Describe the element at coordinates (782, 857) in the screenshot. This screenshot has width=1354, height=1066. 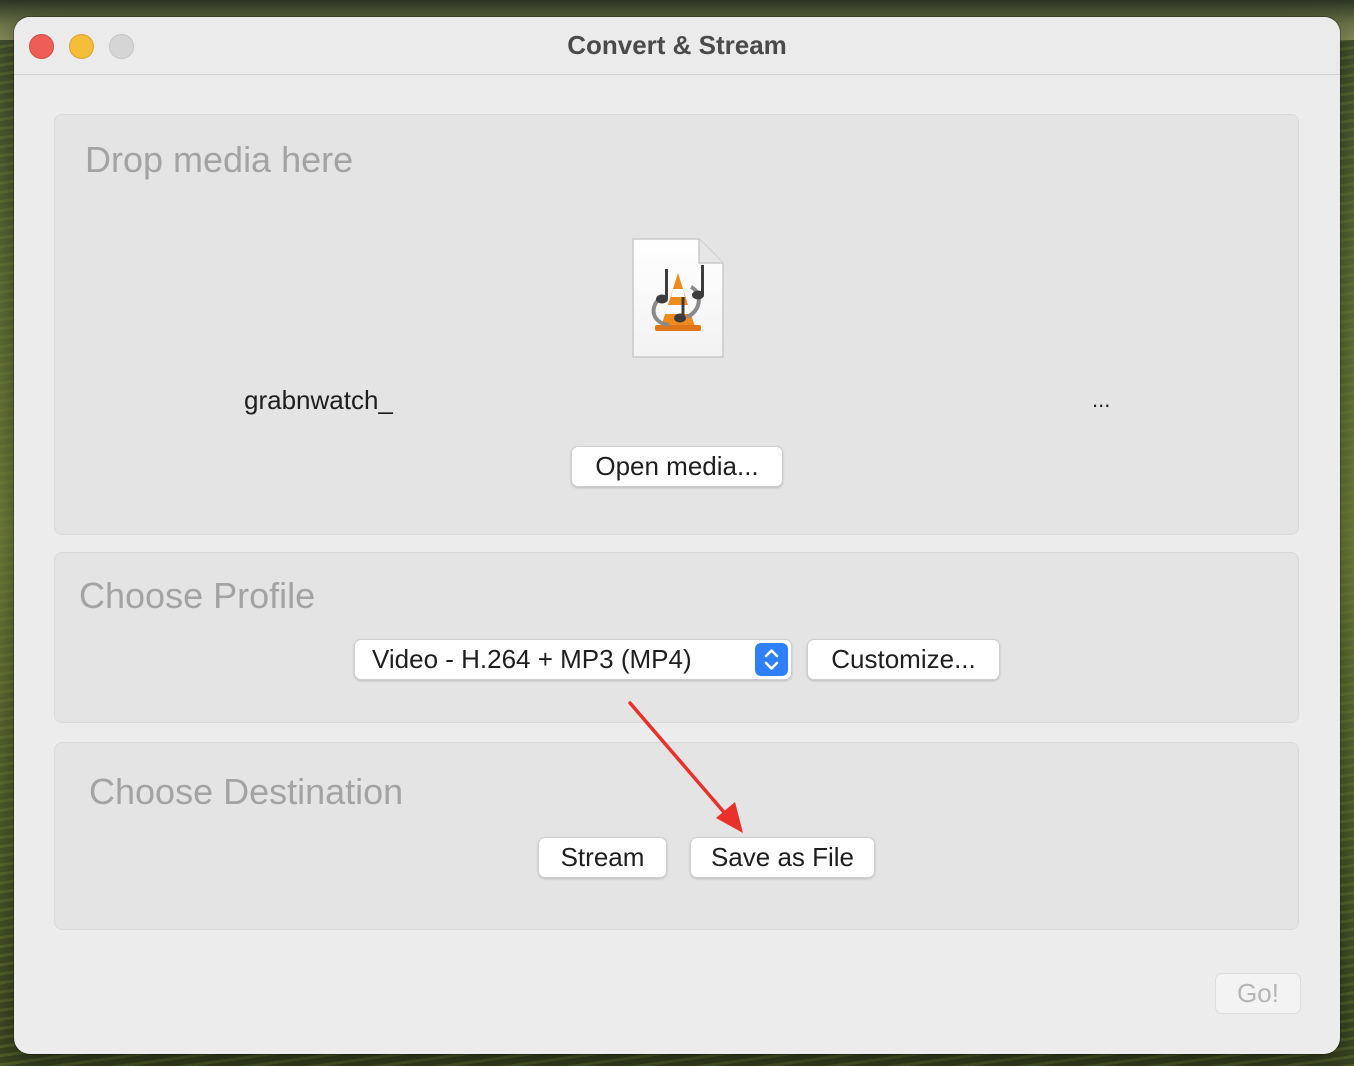
I see `save-as-file-button: Save as File` at that location.